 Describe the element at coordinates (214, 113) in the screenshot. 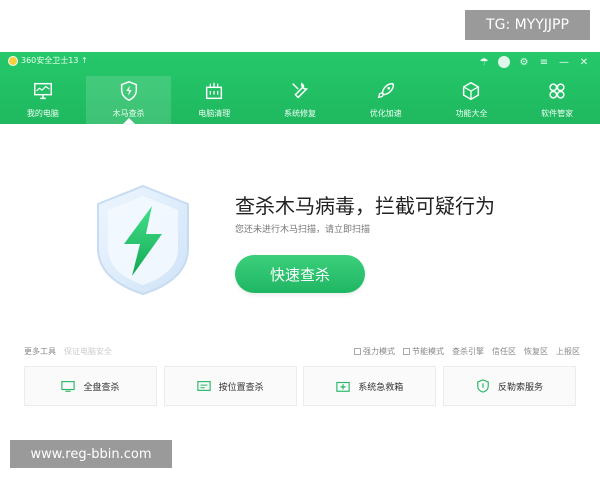

I see `tab-label: 电脑清理` at that location.